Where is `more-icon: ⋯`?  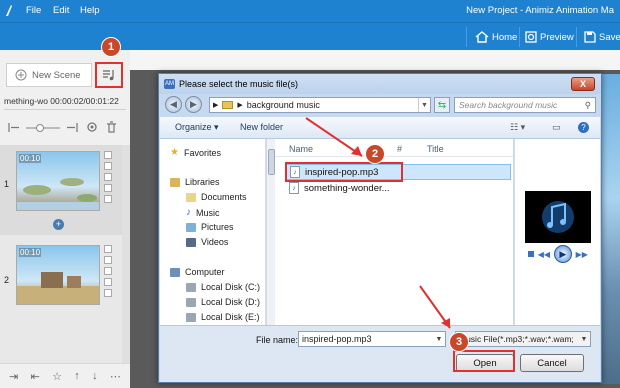
more-icon: ⋯ is located at coordinates (115, 376).